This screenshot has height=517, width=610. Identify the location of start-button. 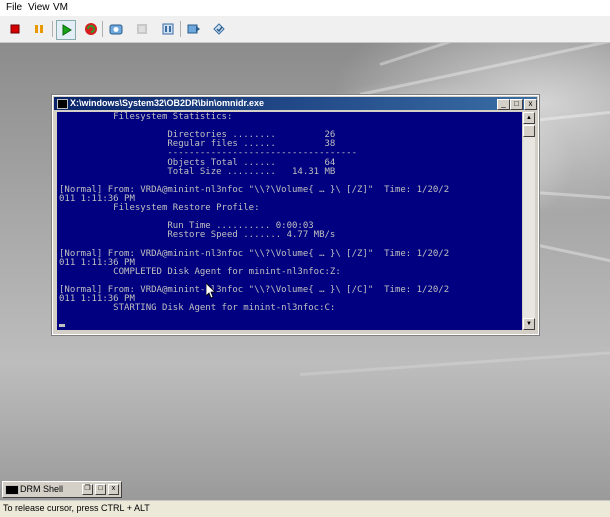
(66, 30).